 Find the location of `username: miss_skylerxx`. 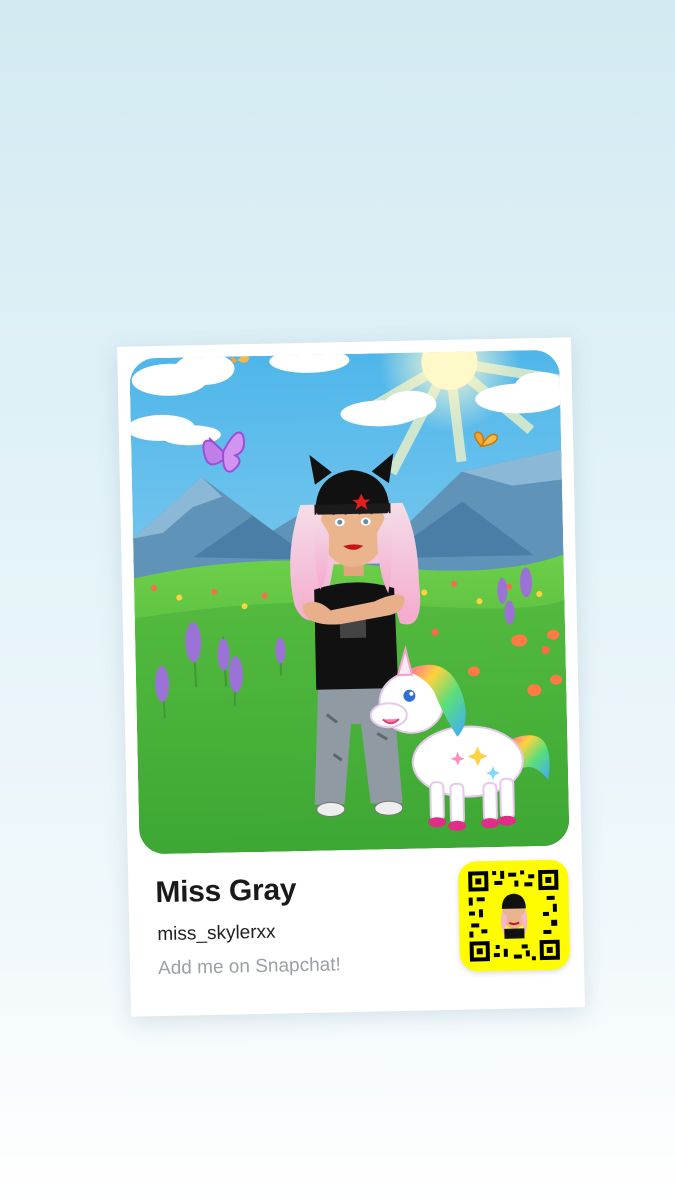

username: miss_skylerxx is located at coordinates (216, 933).